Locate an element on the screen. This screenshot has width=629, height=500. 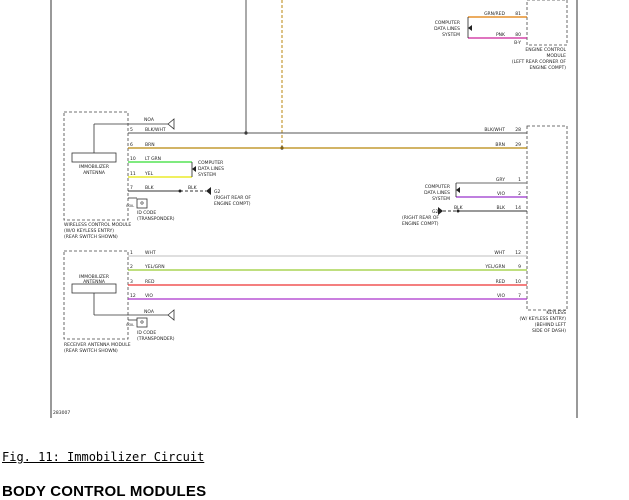
g2-left-label-3: ENGINE COMPT) is located at coordinates (232, 204).